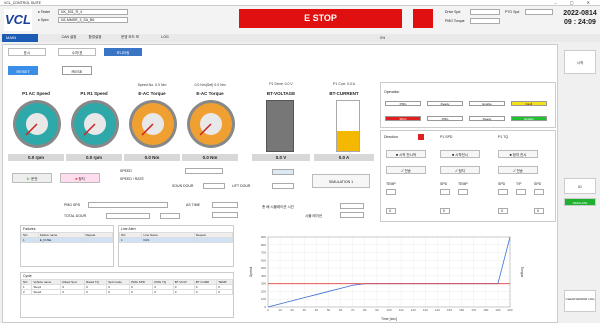  What do you see at coordinates (281, 93) in the screenshot?
I see `bar-1-title: BT-VOLTAGE` at bounding box center [281, 93].